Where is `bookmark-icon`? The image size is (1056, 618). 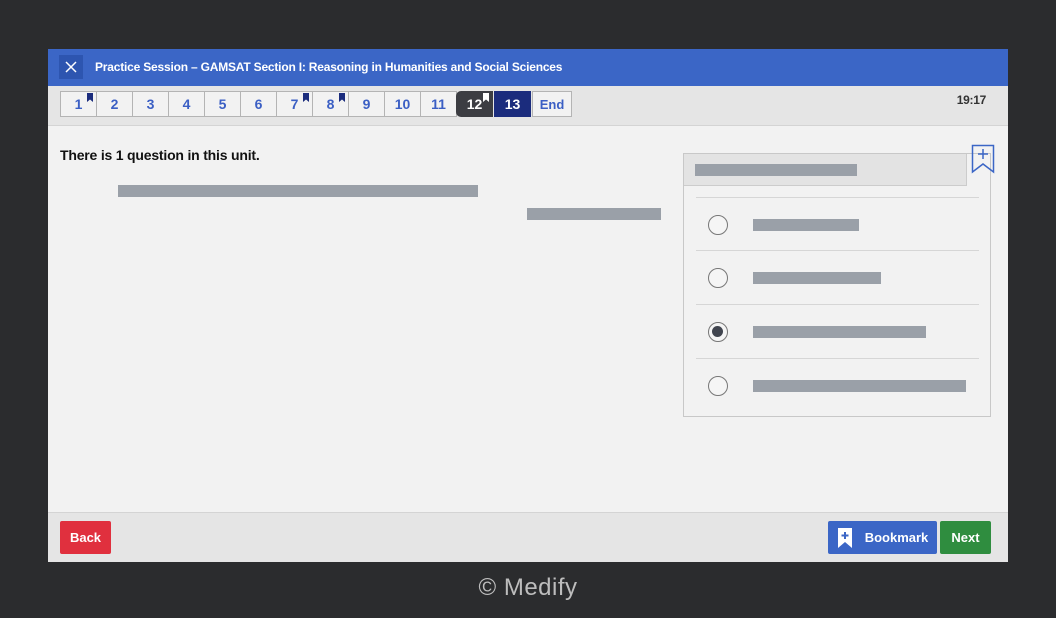
bookmark-icon is located at coordinates (844, 537).